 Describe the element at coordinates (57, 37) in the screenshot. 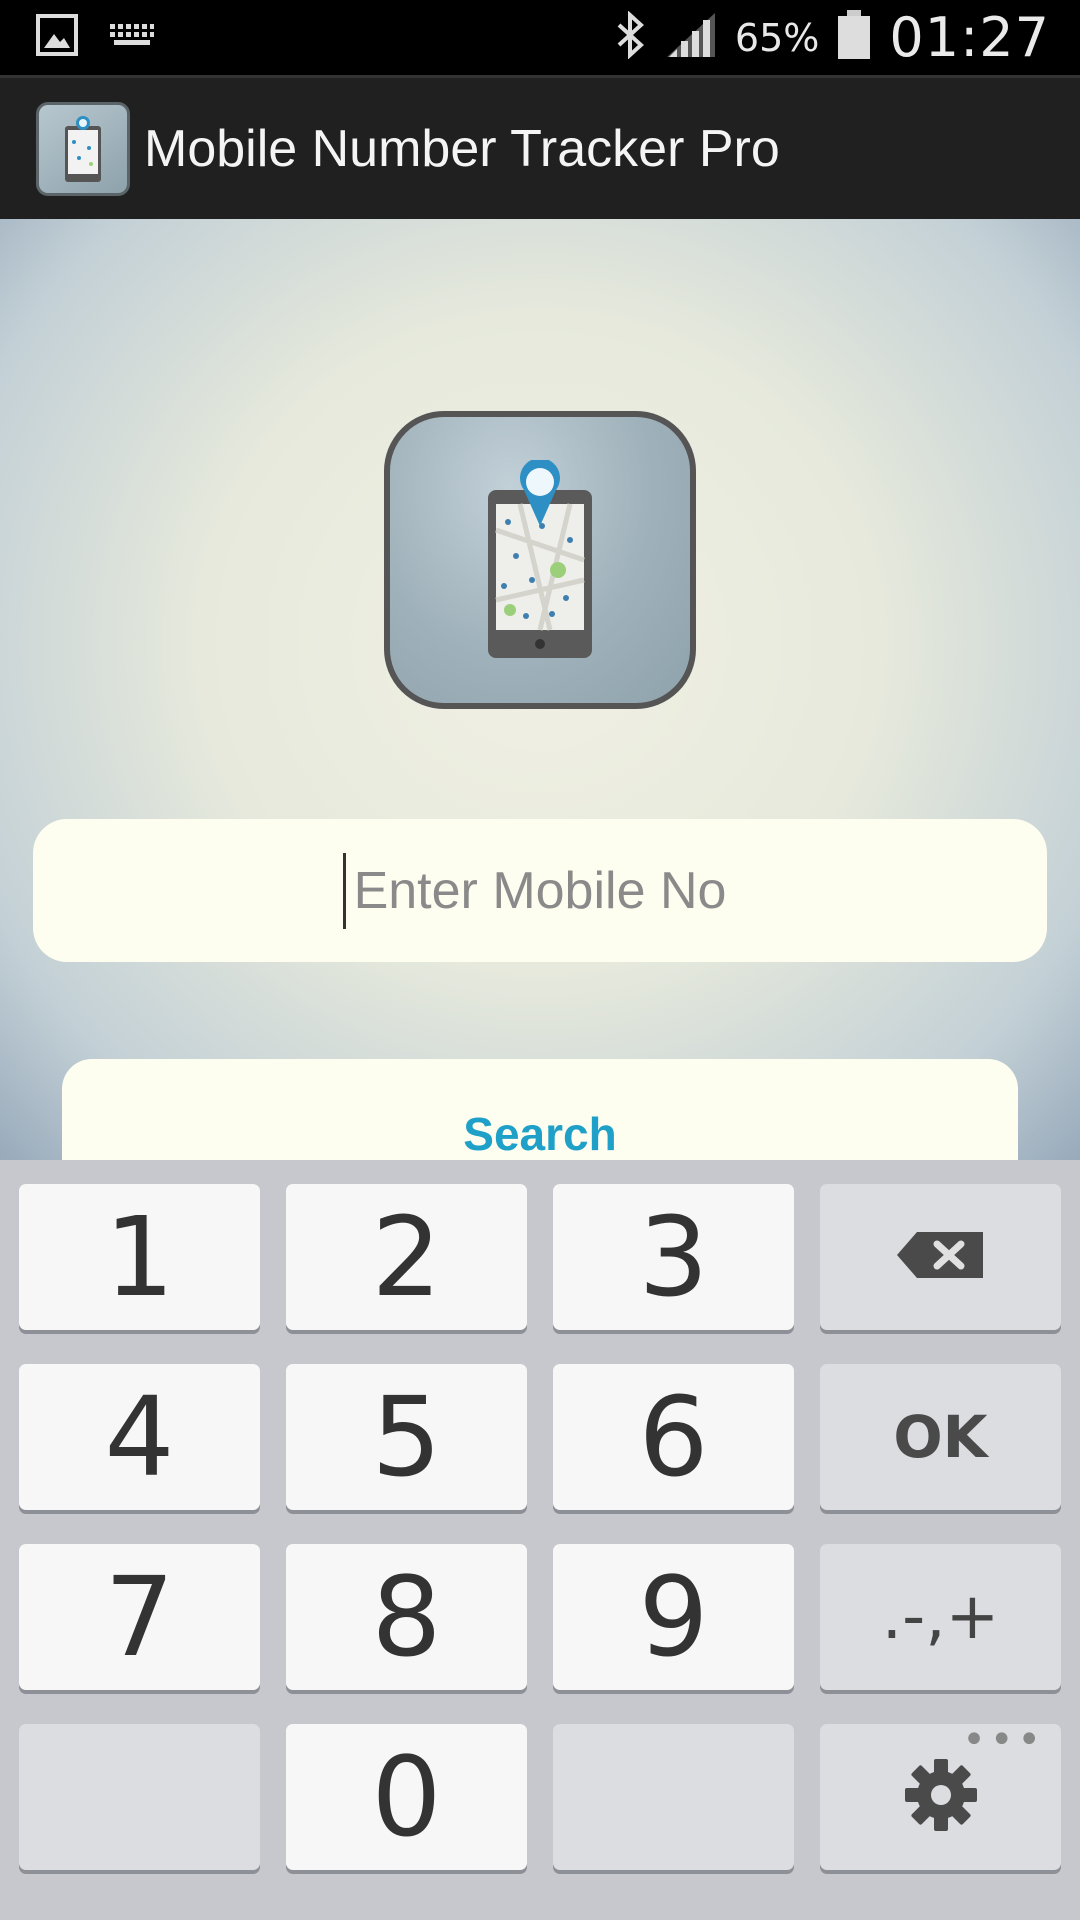

I see `gallery-icon` at that location.